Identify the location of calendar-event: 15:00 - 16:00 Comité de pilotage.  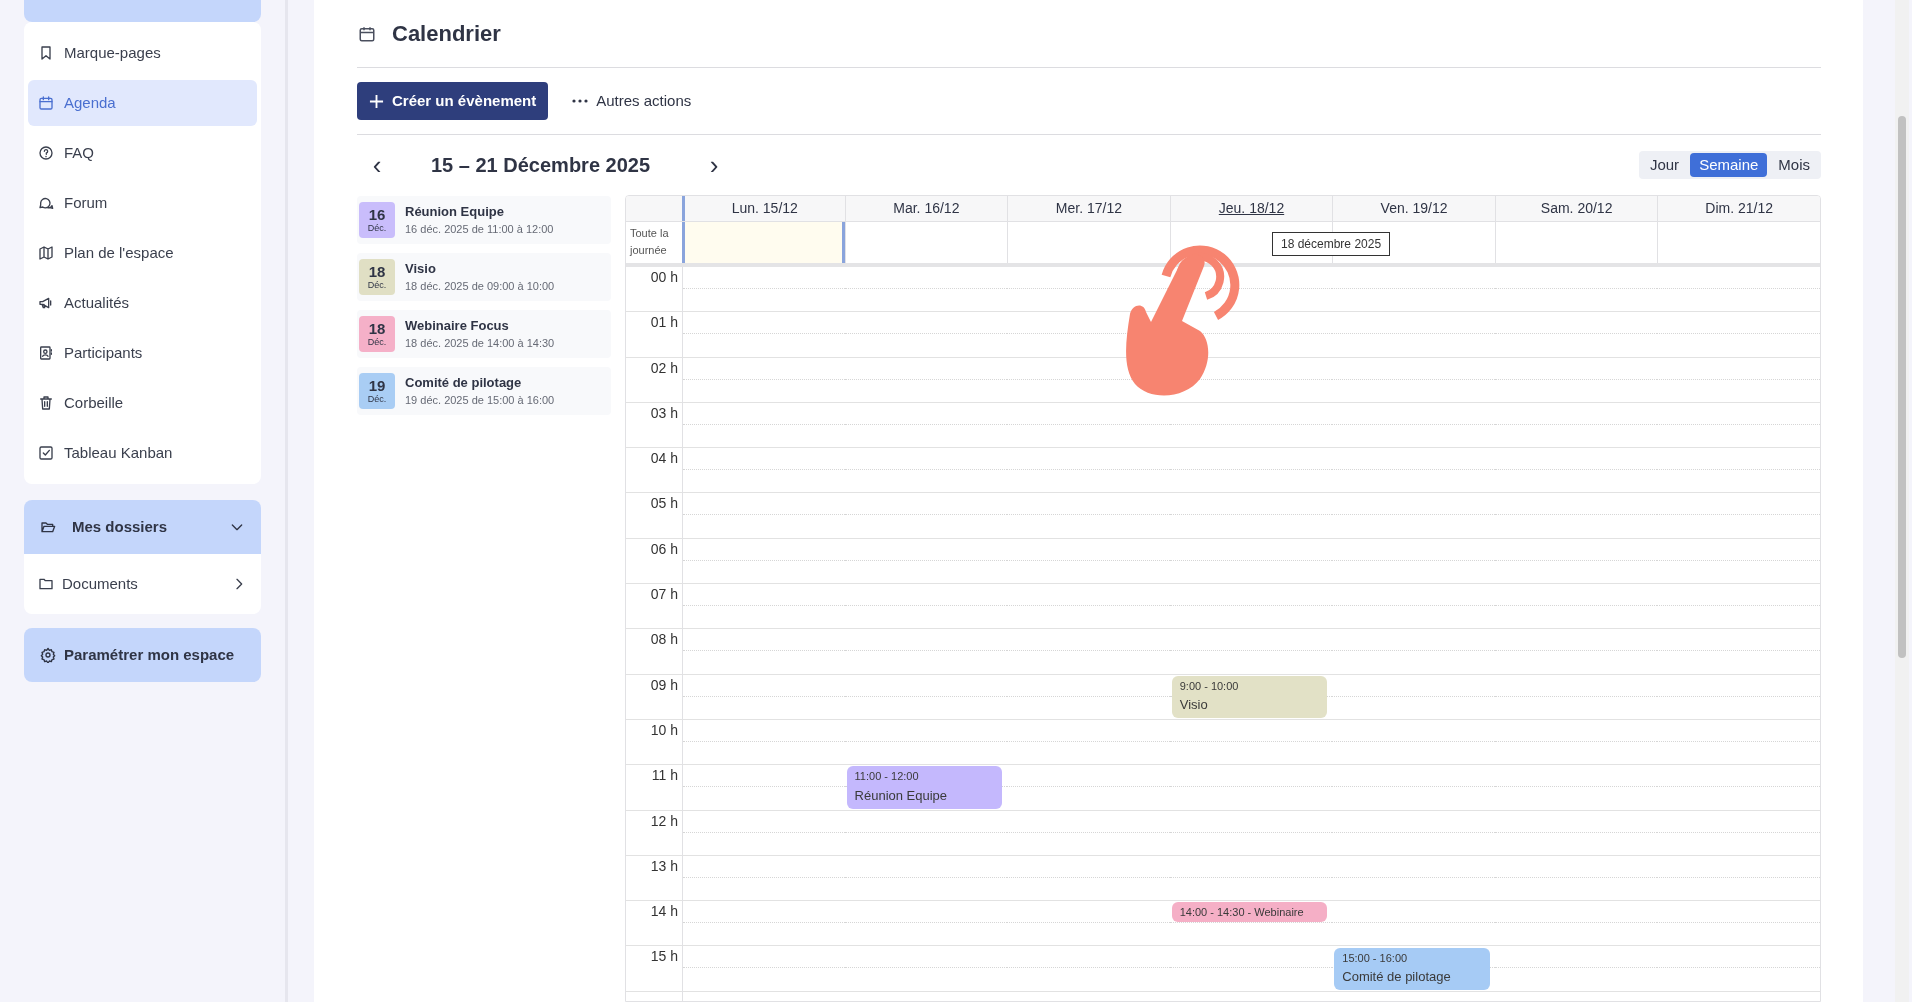
(1412, 968).